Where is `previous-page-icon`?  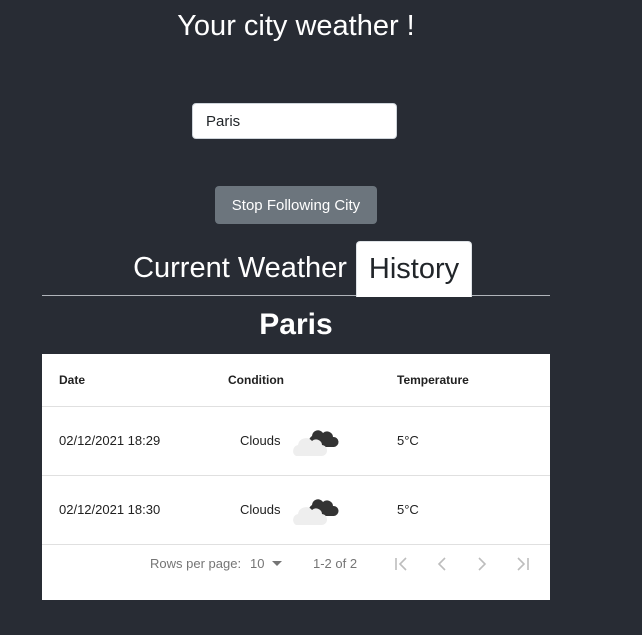 previous-page-icon is located at coordinates (441, 564).